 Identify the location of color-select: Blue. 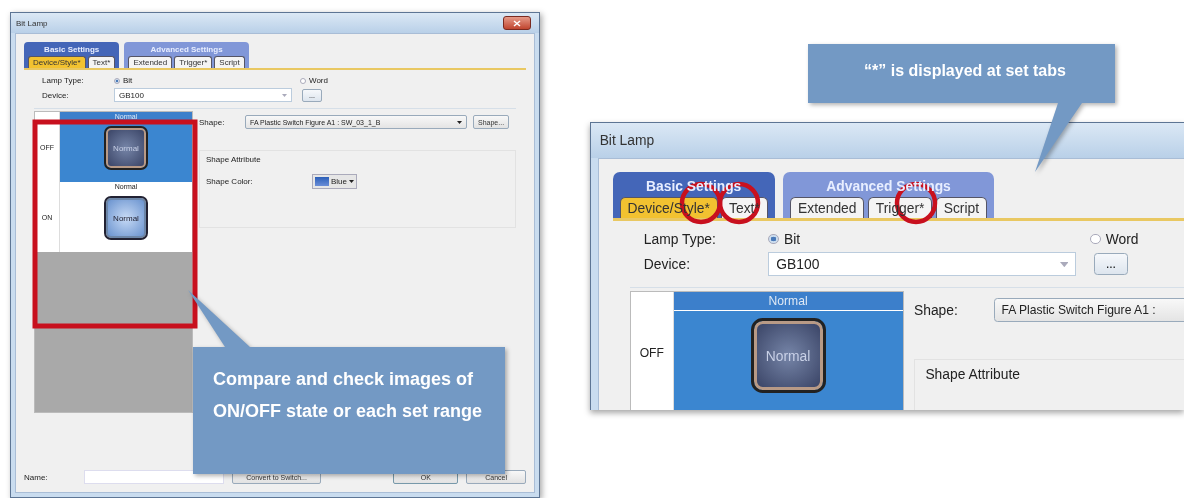
(334, 181).